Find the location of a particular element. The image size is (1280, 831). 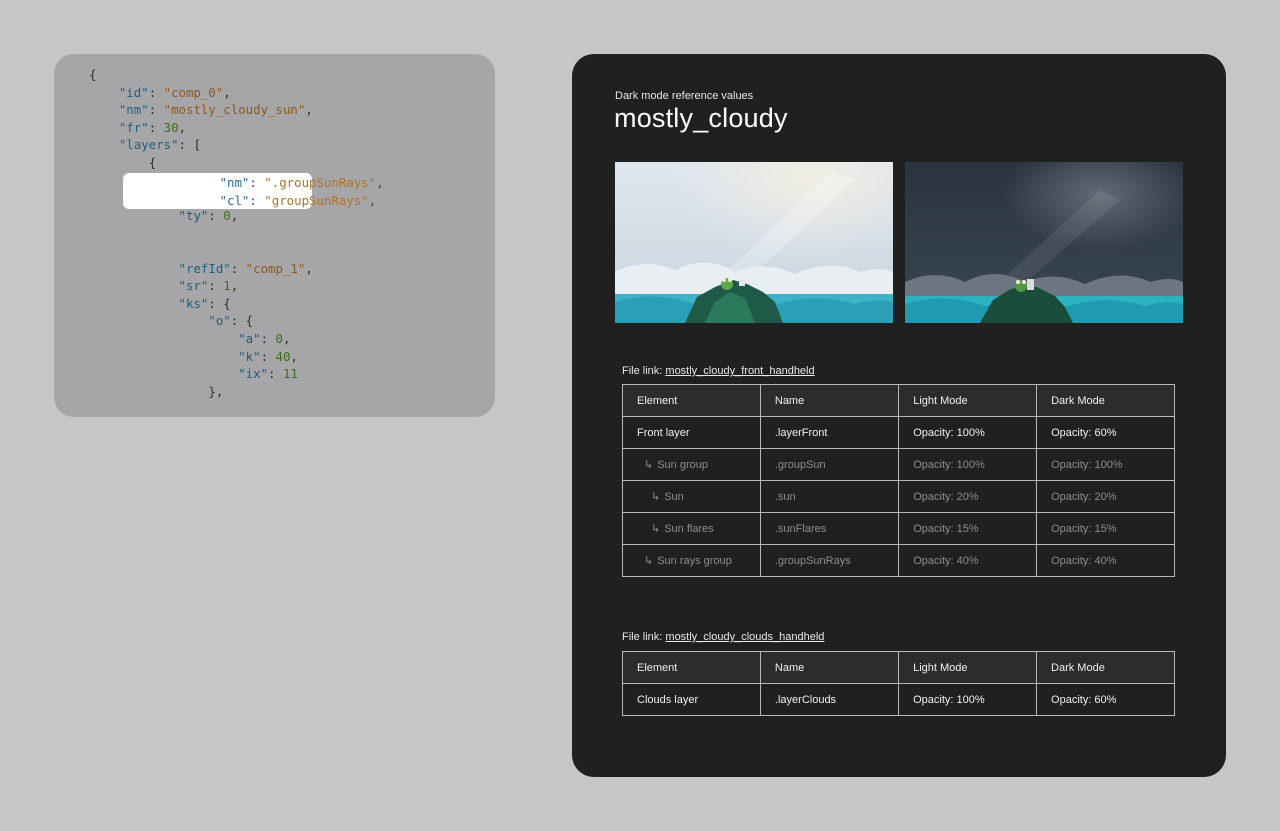

table-row: ↳ Sun .sun Opacity: 20% Opacity: 20% is located at coordinates (898, 496).